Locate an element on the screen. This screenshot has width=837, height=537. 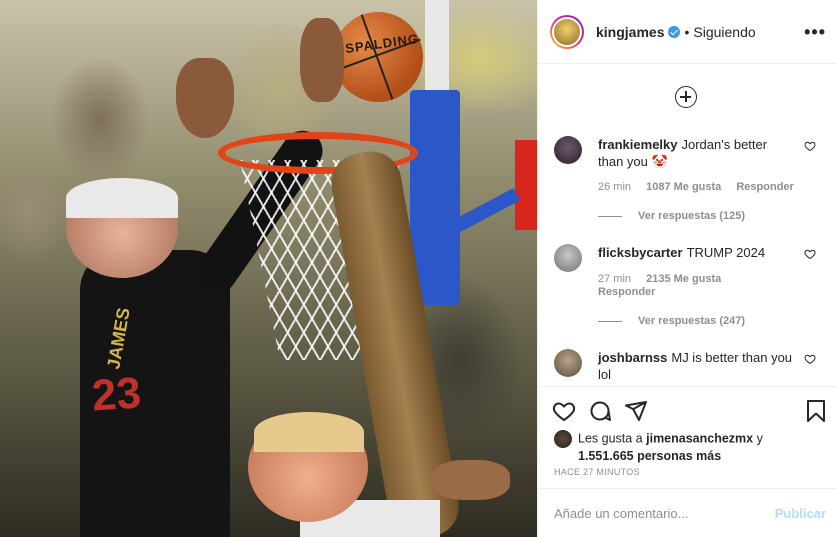
send-icon is located at coordinates (636, 411).